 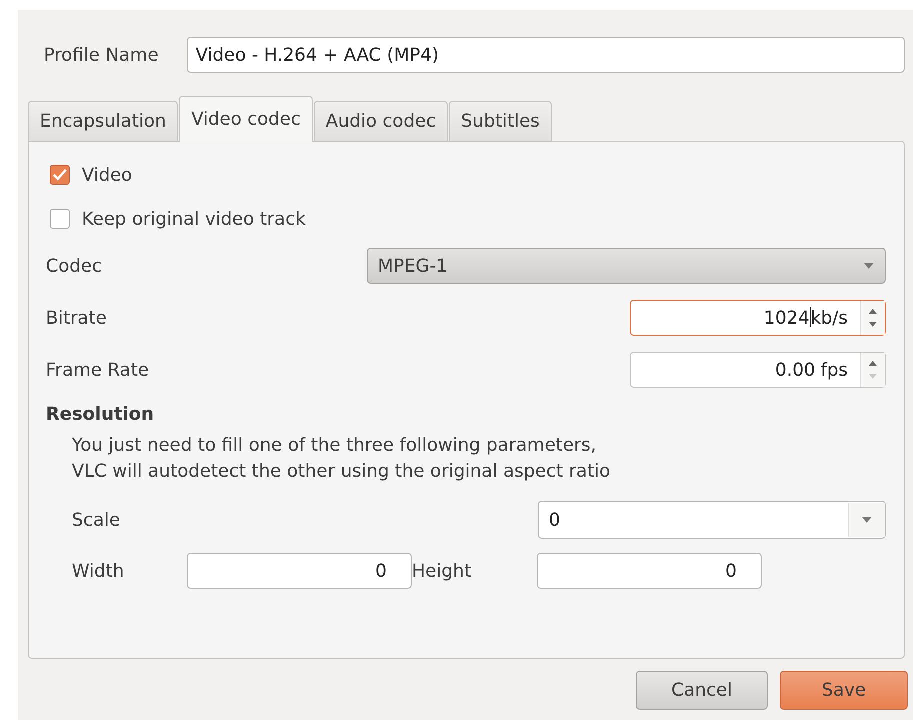 I want to click on scale-dropdown: 0, so click(x=712, y=520).